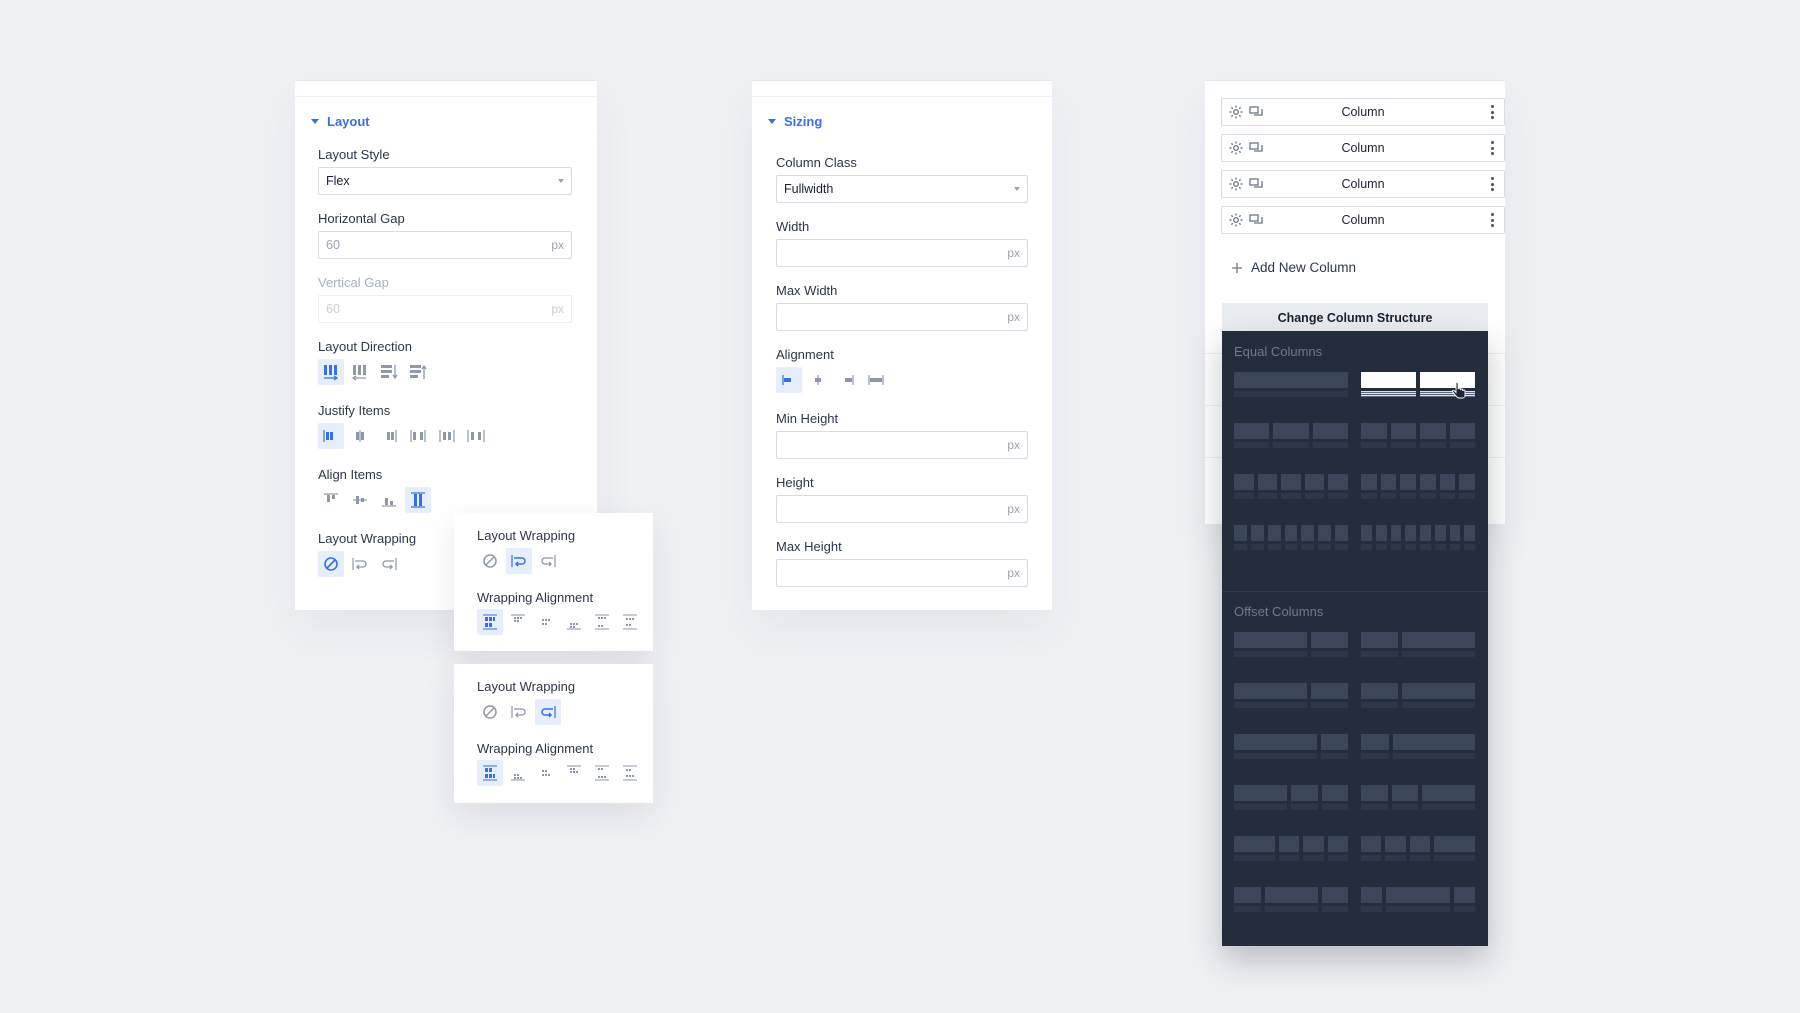 This screenshot has height=1013, width=1800. Describe the element at coordinates (548, 561) in the screenshot. I see `popup-wrap-reverse-button` at that location.